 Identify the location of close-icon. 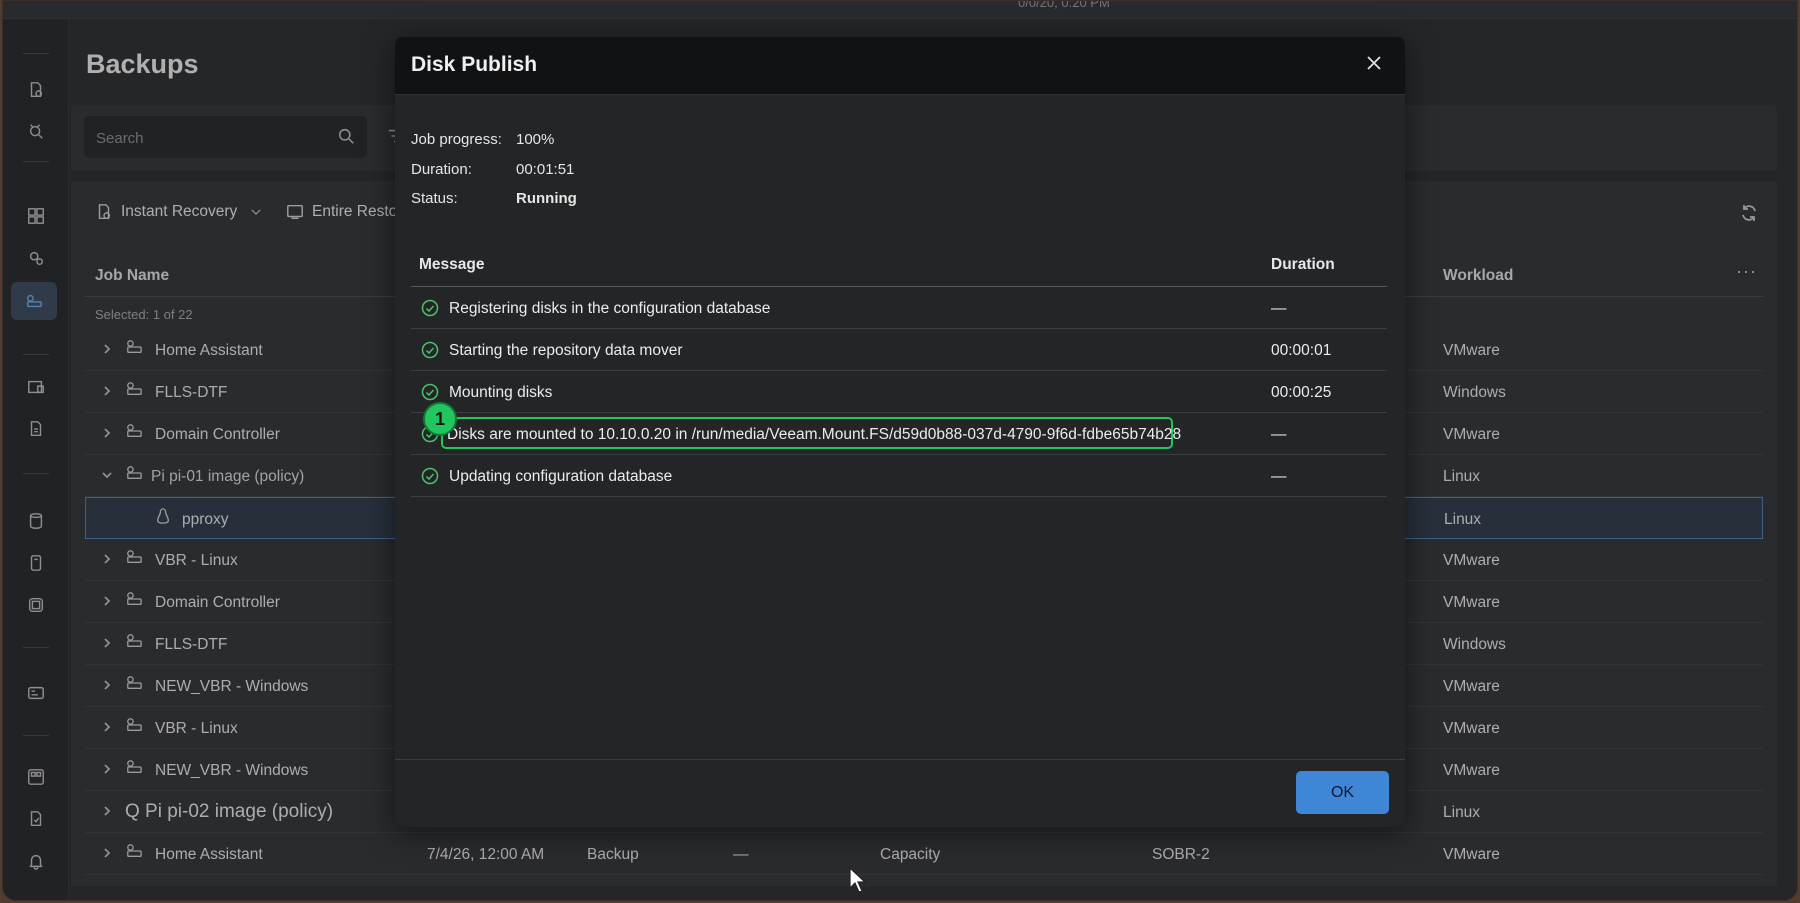
(1377, 66).